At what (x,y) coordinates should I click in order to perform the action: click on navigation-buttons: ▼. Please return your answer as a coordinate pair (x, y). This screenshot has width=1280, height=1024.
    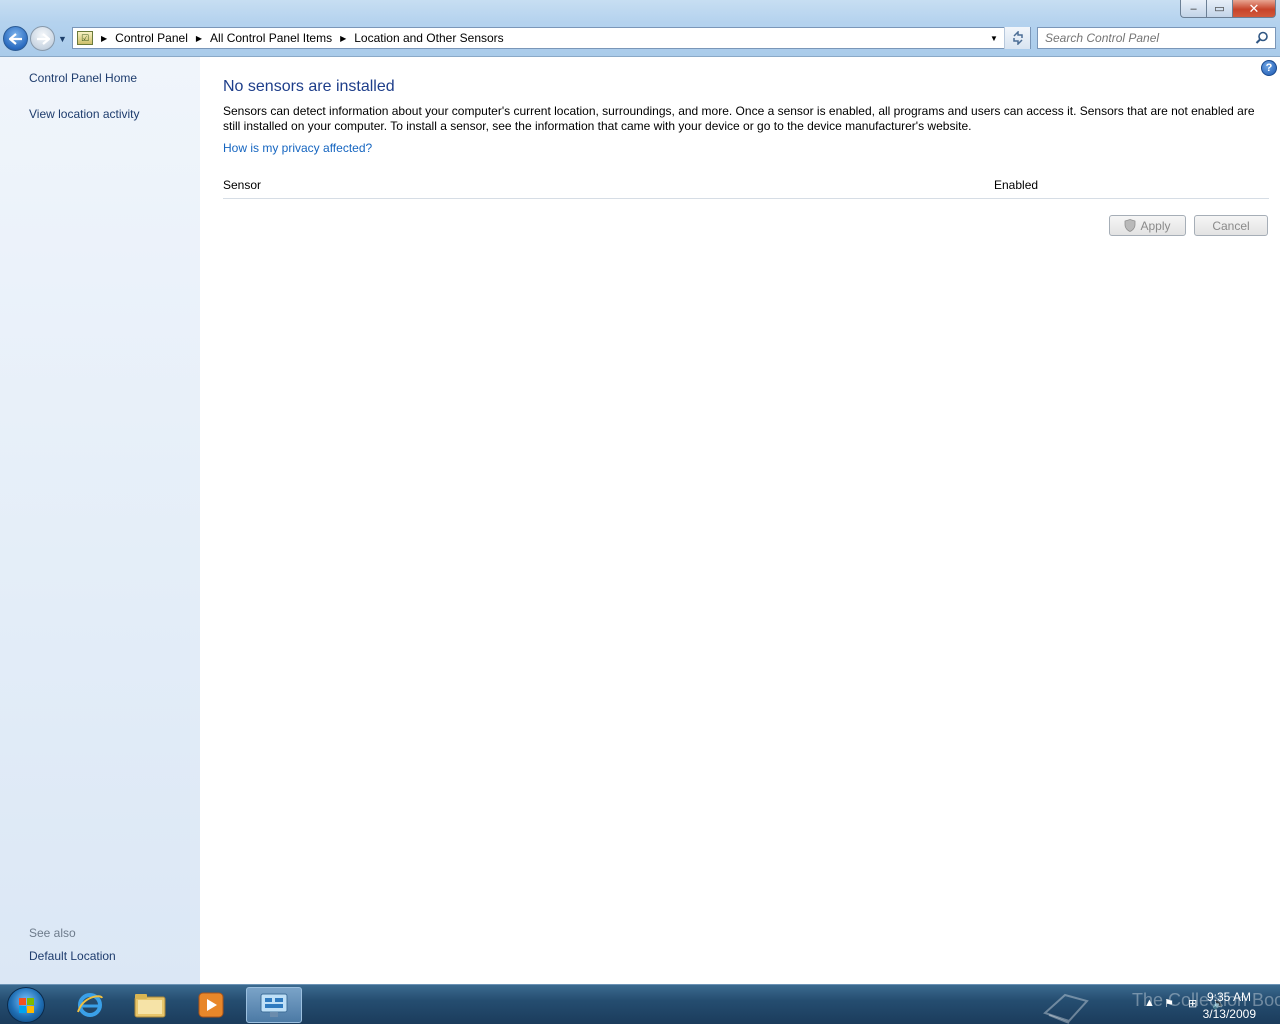
    Looking at the image, I should click on (35, 38).